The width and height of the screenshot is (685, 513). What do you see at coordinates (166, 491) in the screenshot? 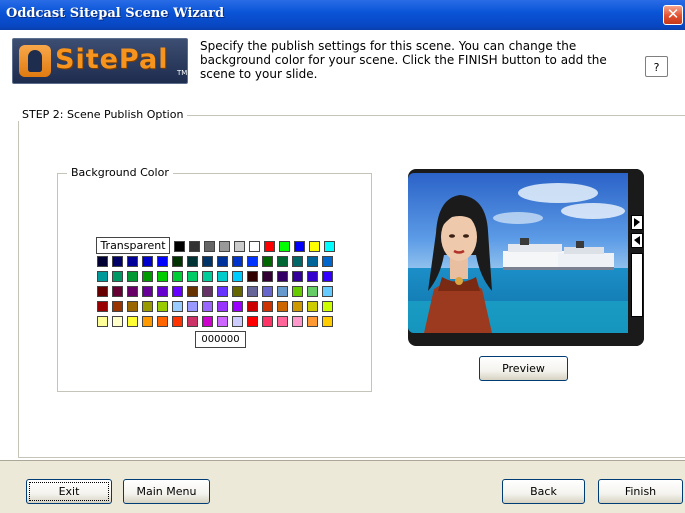
I see `main-menu-button: Main Menu` at bounding box center [166, 491].